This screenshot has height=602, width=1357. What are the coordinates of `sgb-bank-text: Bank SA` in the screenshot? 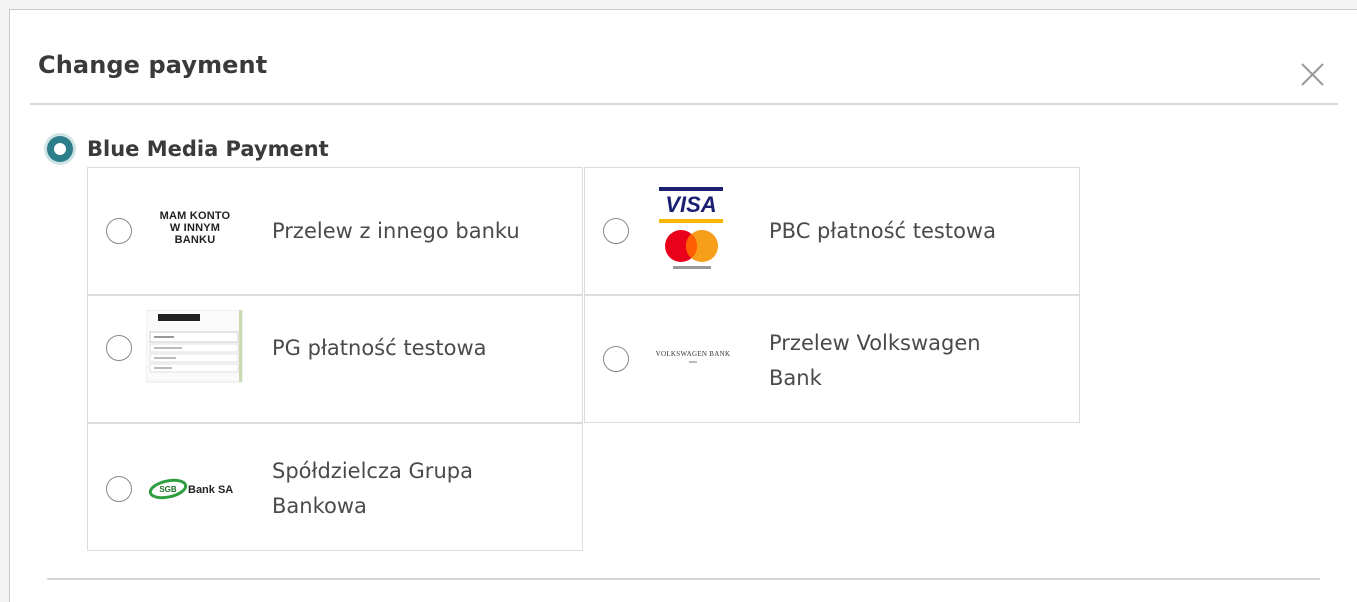 It's located at (210, 490).